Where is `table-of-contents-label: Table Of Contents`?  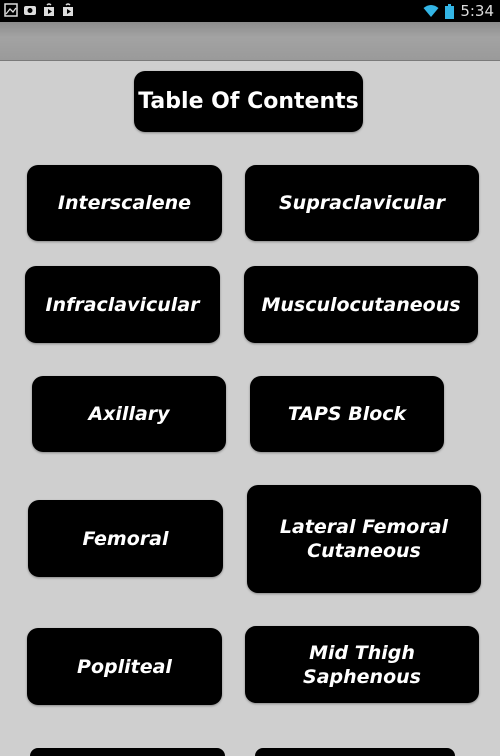 table-of-contents-label: Table Of Contents is located at coordinates (248, 101).